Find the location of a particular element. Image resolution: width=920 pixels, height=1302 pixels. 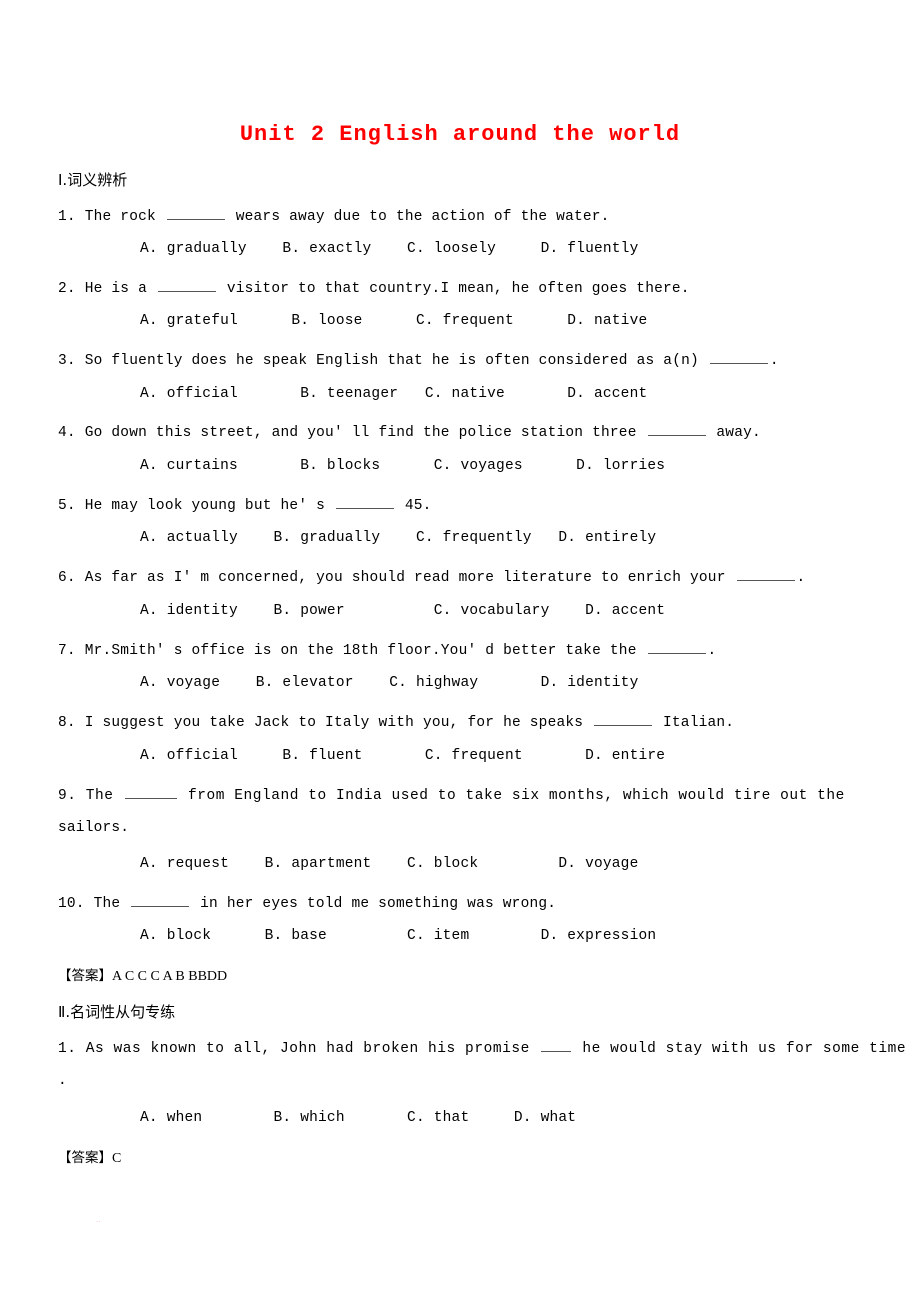

answer-key-section-2: 【答案】C is located at coordinates (89, 1156).